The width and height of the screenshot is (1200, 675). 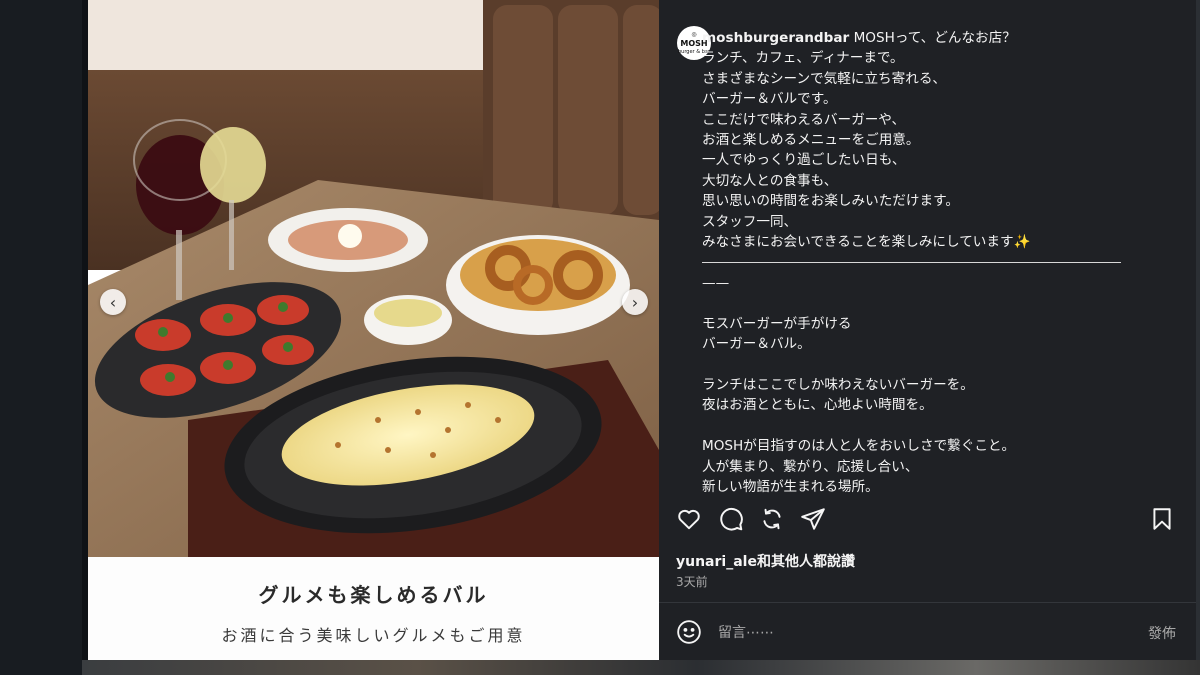 I want to click on avatar-logo-icon: ◎, so click(x=694, y=34).